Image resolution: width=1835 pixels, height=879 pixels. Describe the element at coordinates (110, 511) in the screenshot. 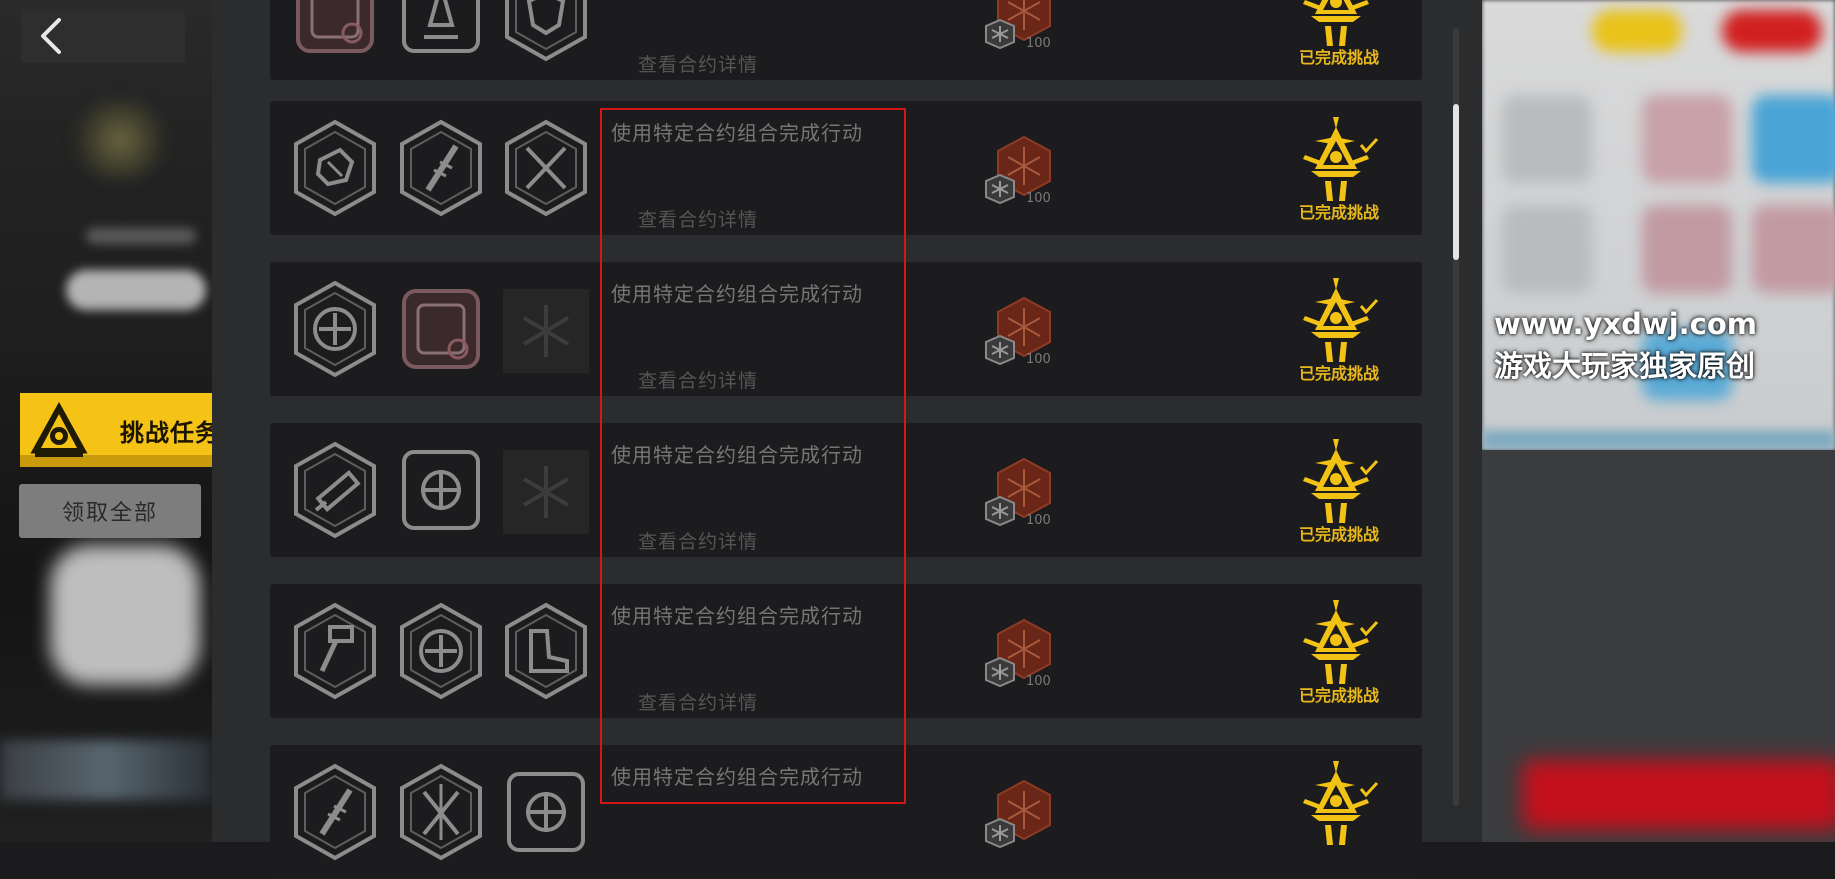

I see `claim-all-button: 领取全部` at that location.